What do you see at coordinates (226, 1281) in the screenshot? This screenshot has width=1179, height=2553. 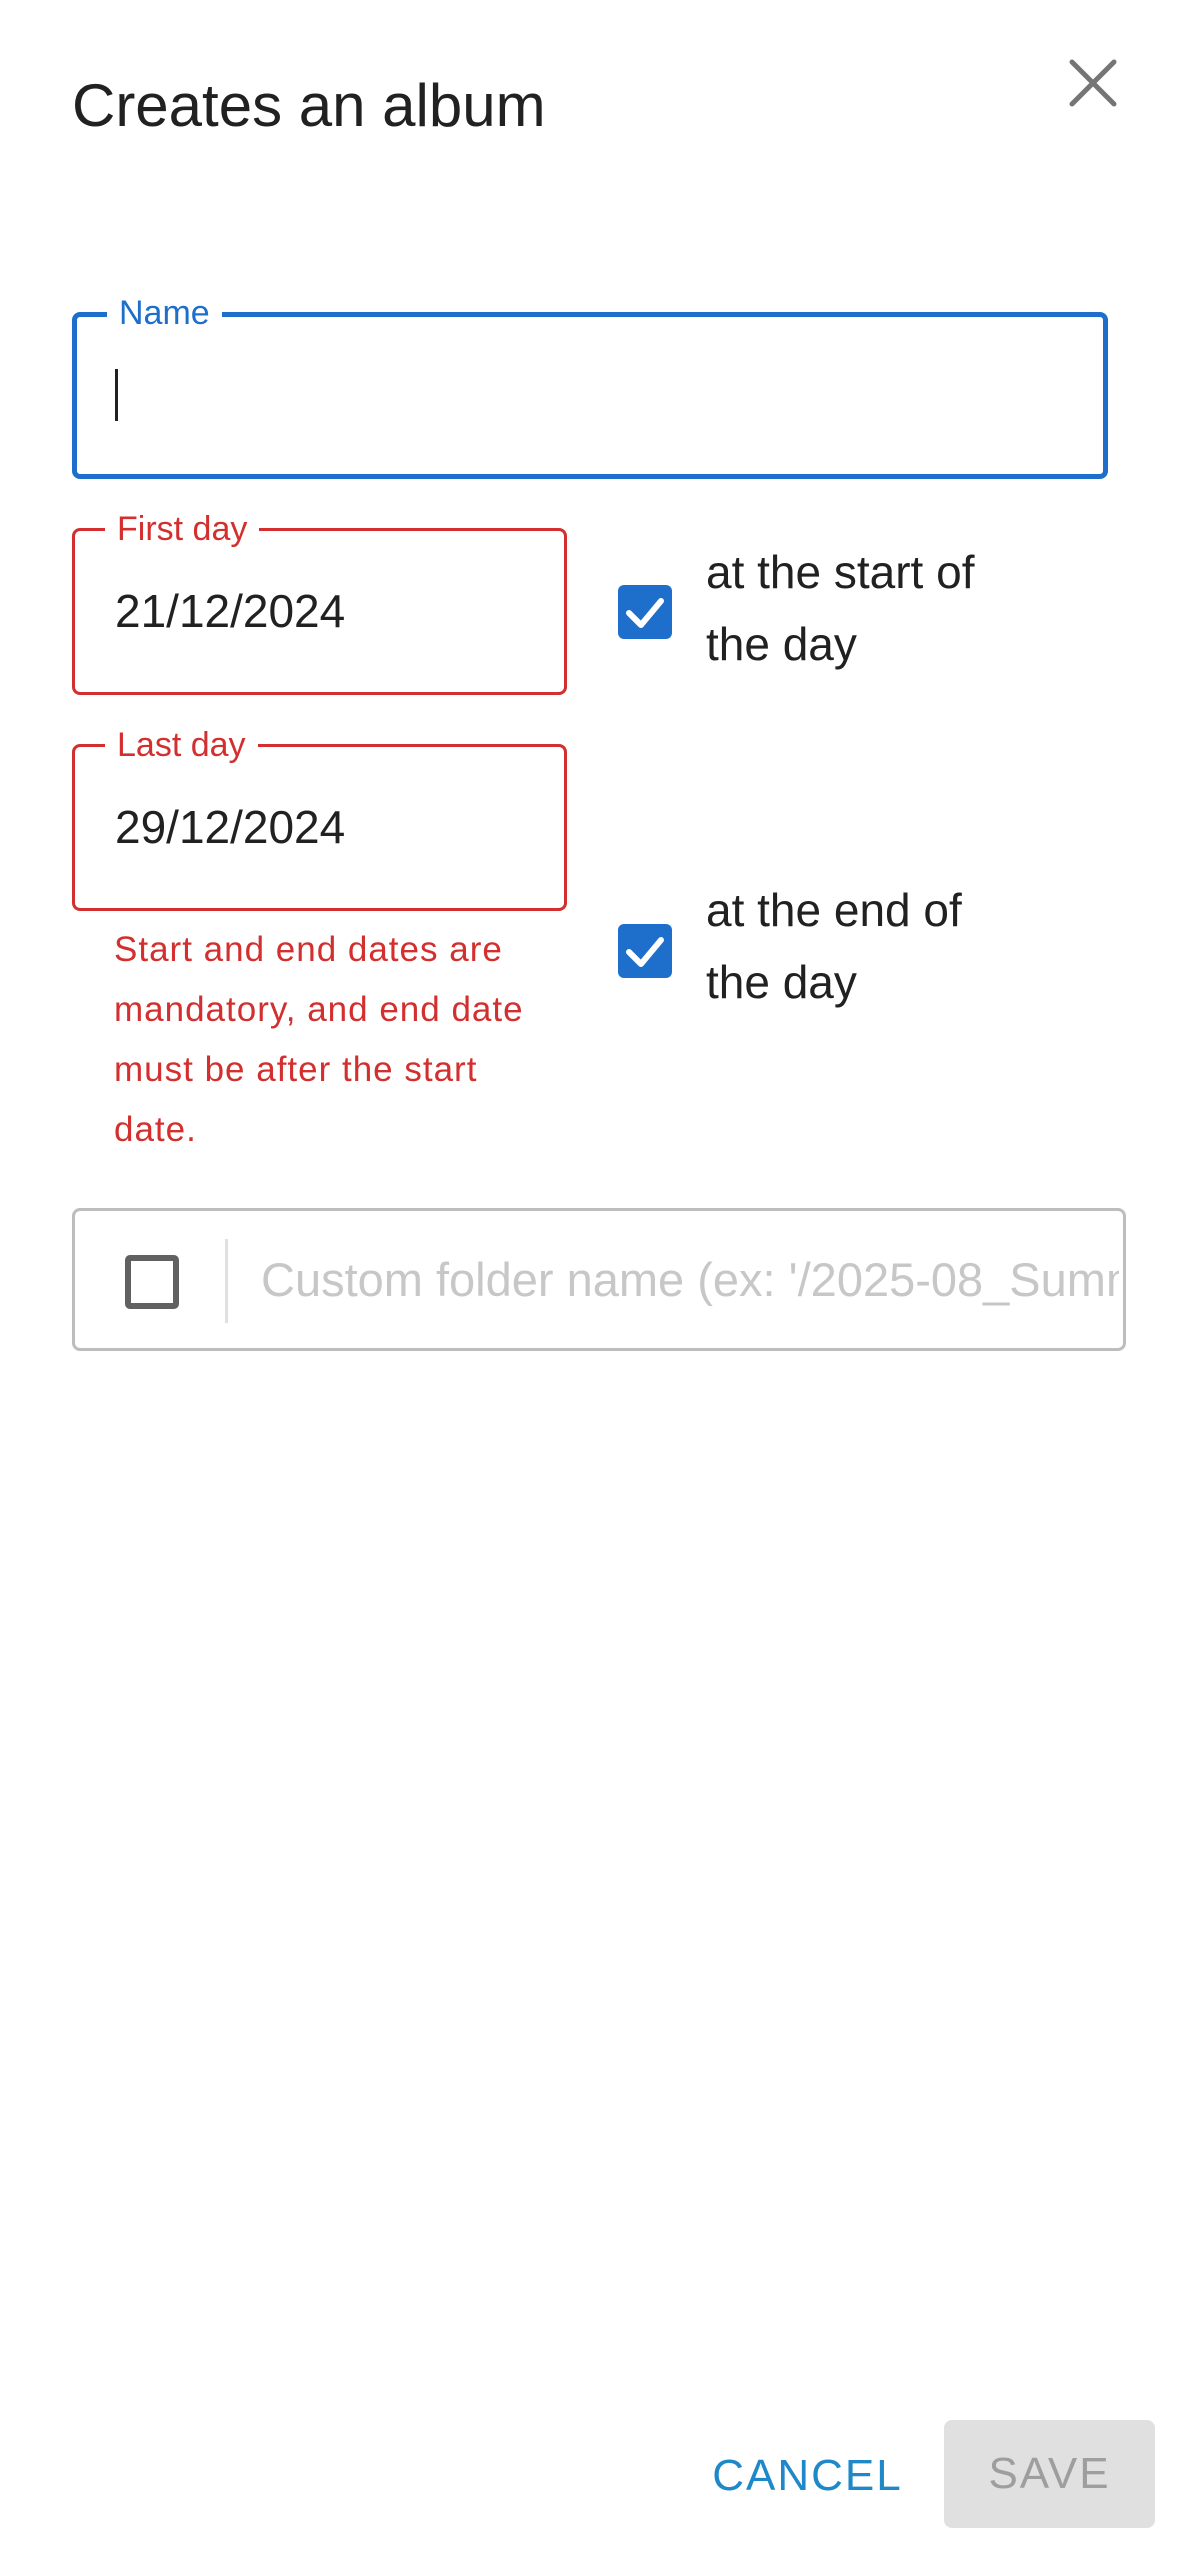 I see `divider` at bounding box center [226, 1281].